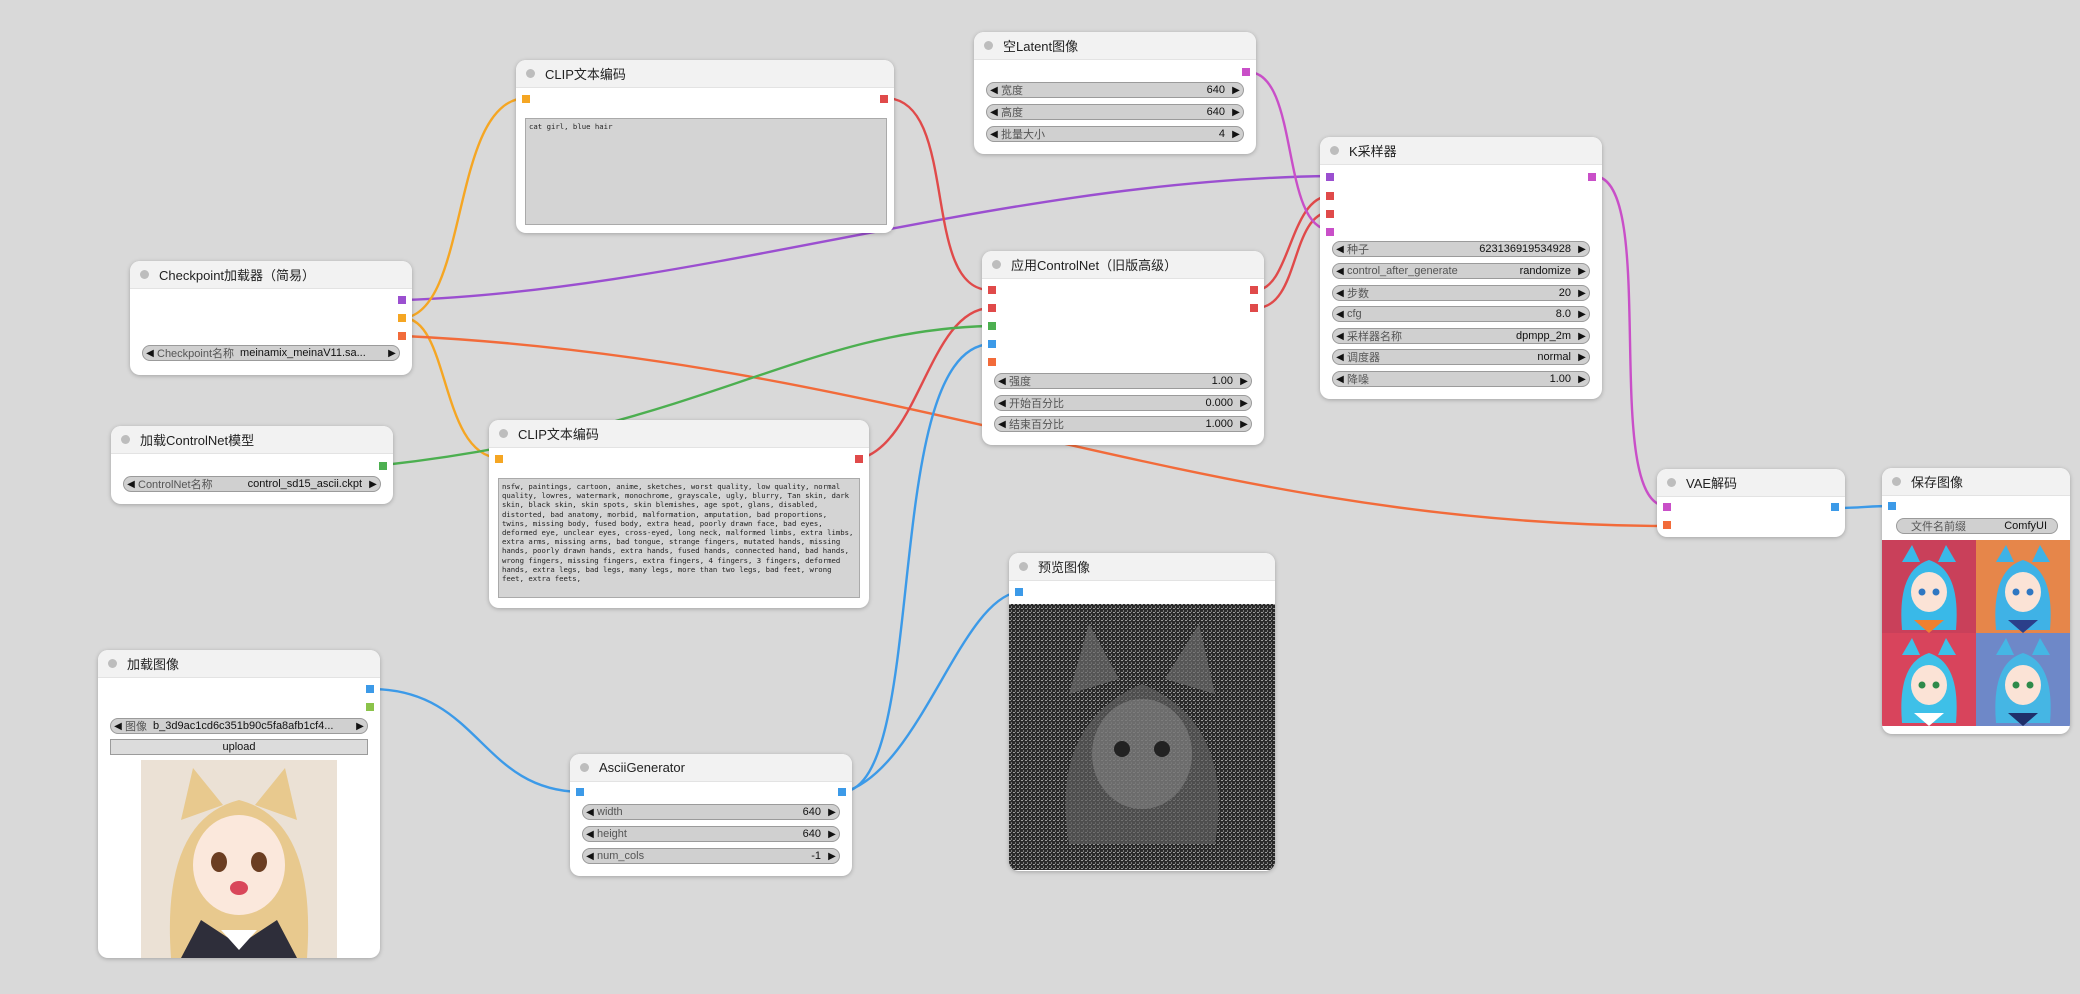 This screenshot has width=2080, height=994. What do you see at coordinates (1330, 177) in the screenshot?
I see `input-slot-model` at bounding box center [1330, 177].